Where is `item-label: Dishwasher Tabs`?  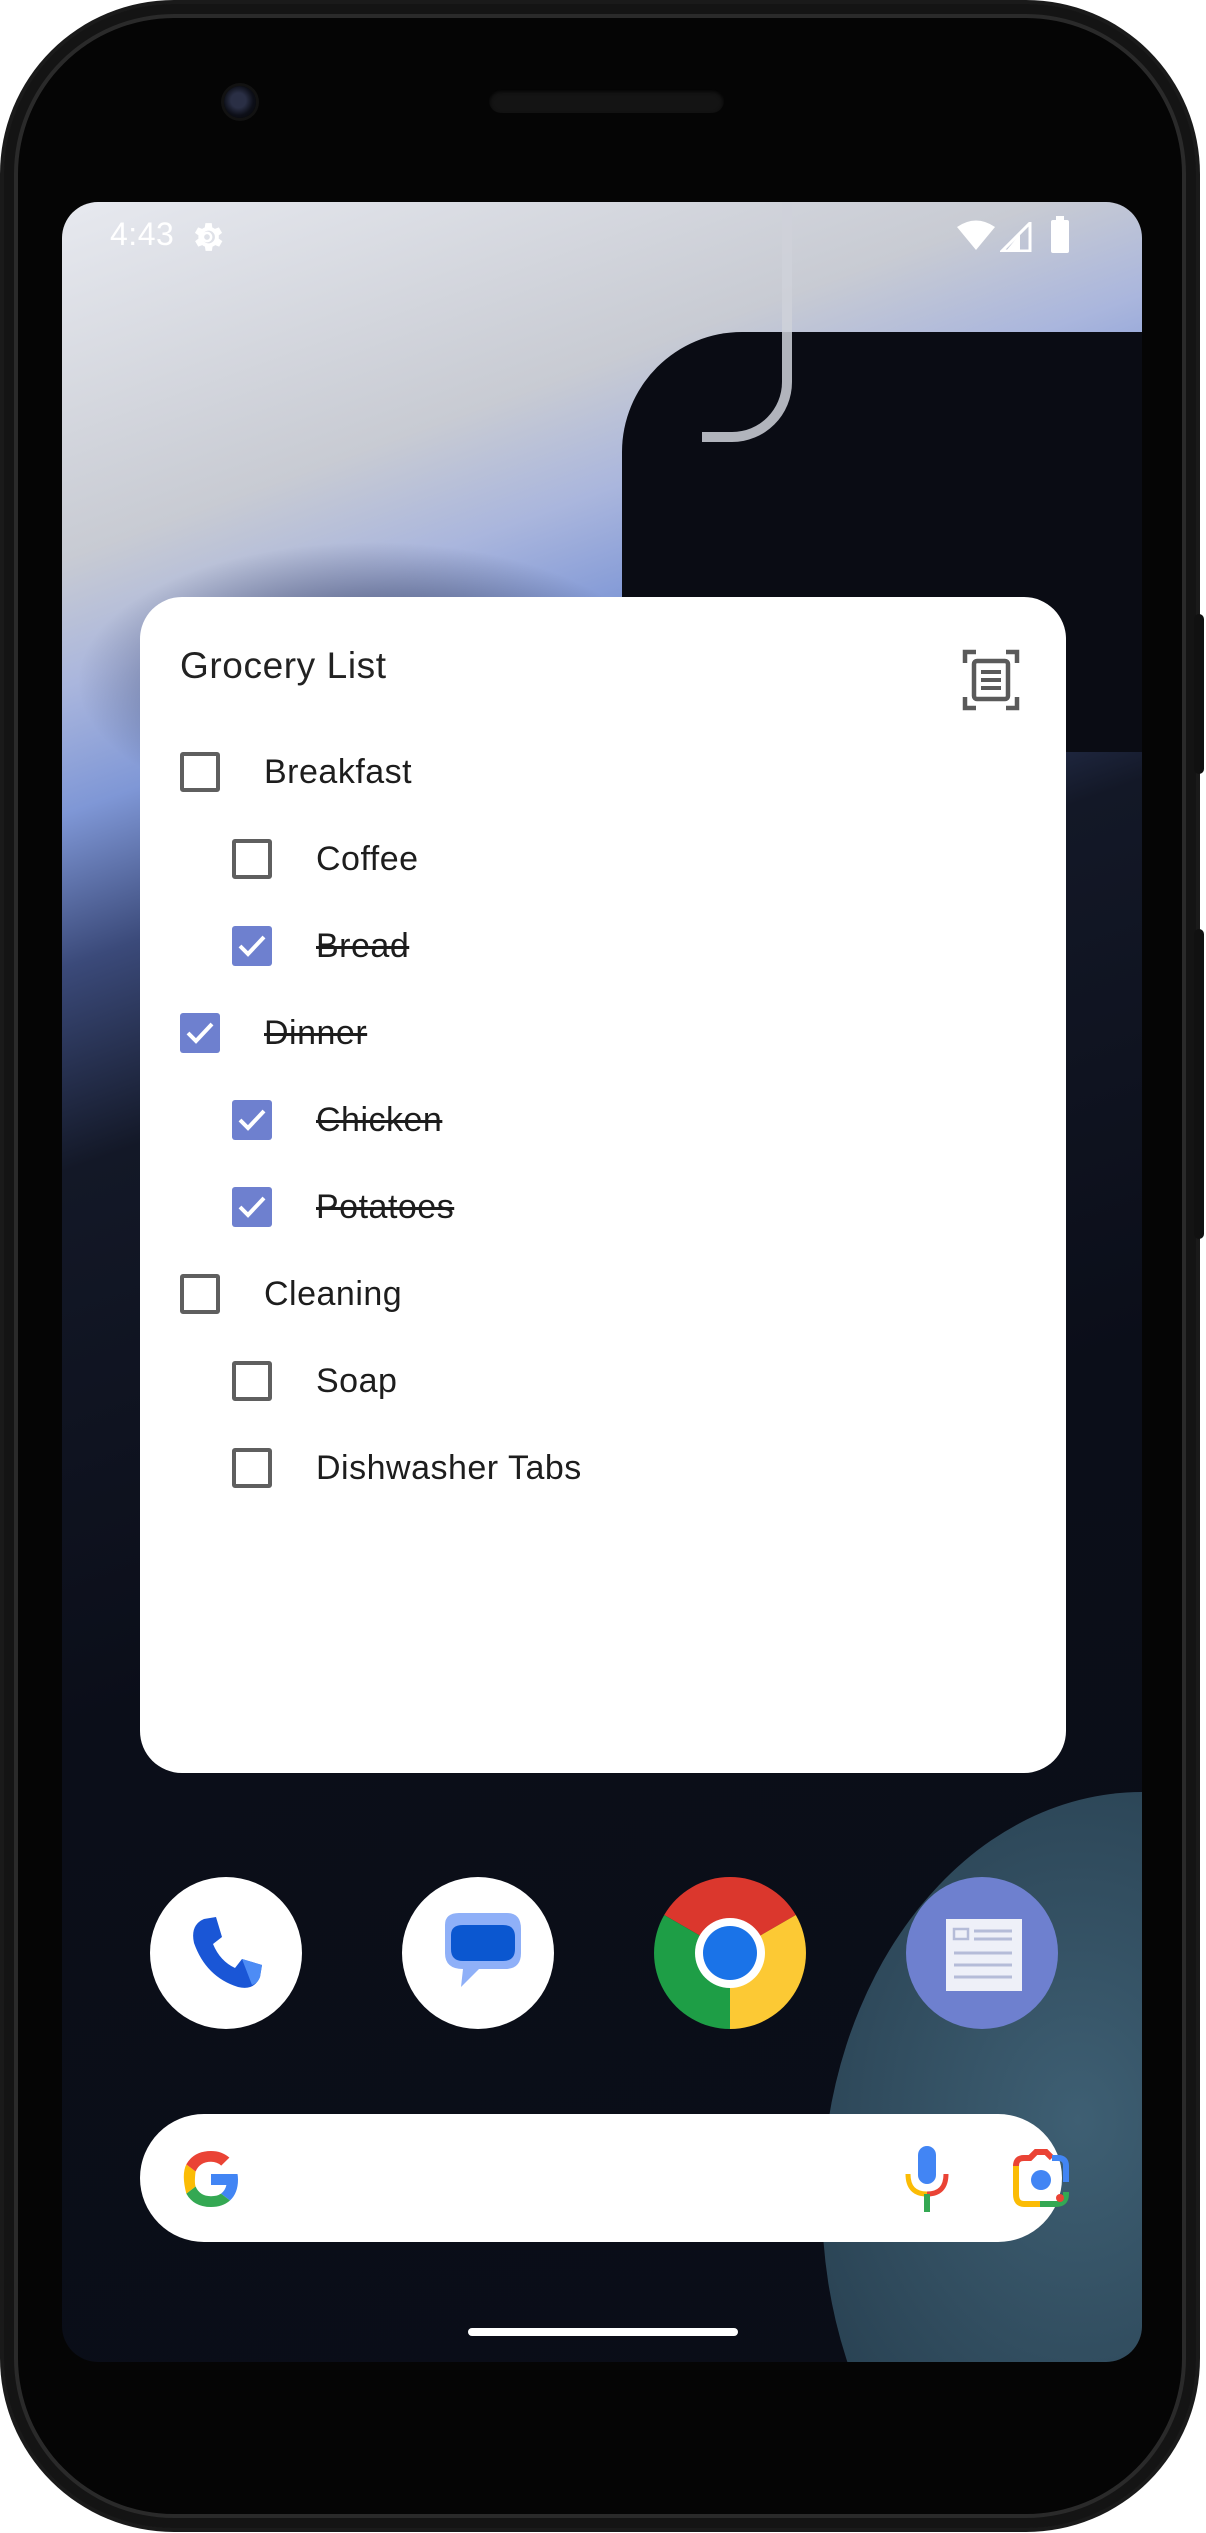
item-label: Dishwasher Tabs is located at coordinates (449, 1467).